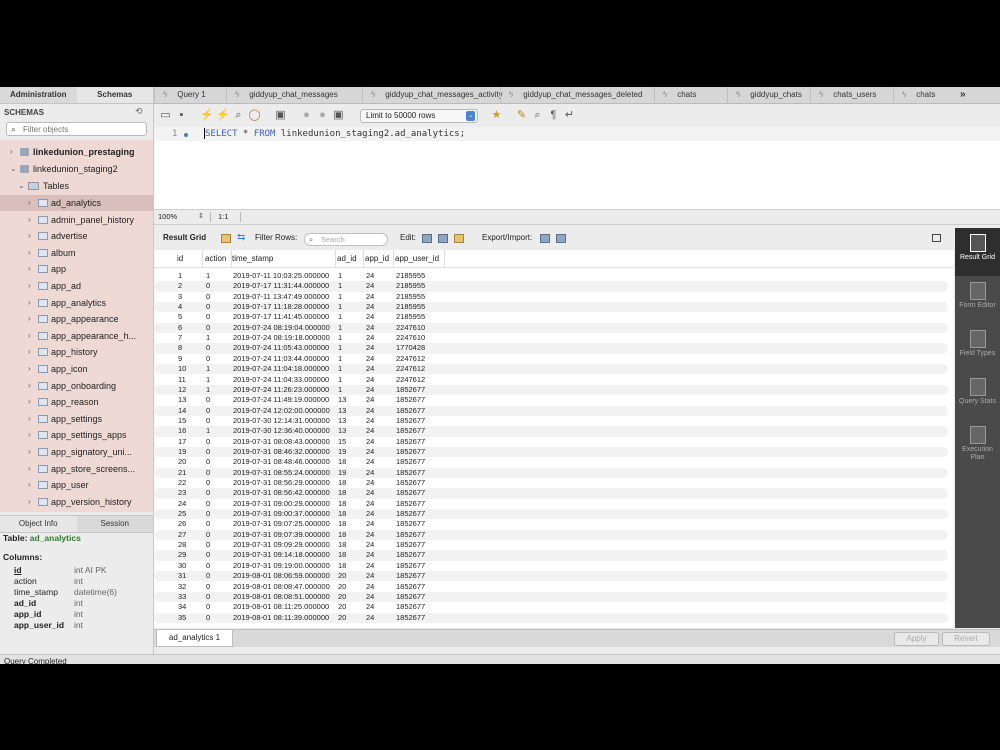 The image size is (1000, 750). Describe the element at coordinates (191, 421) in the screenshot. I see `cell-id: 15` at that location.